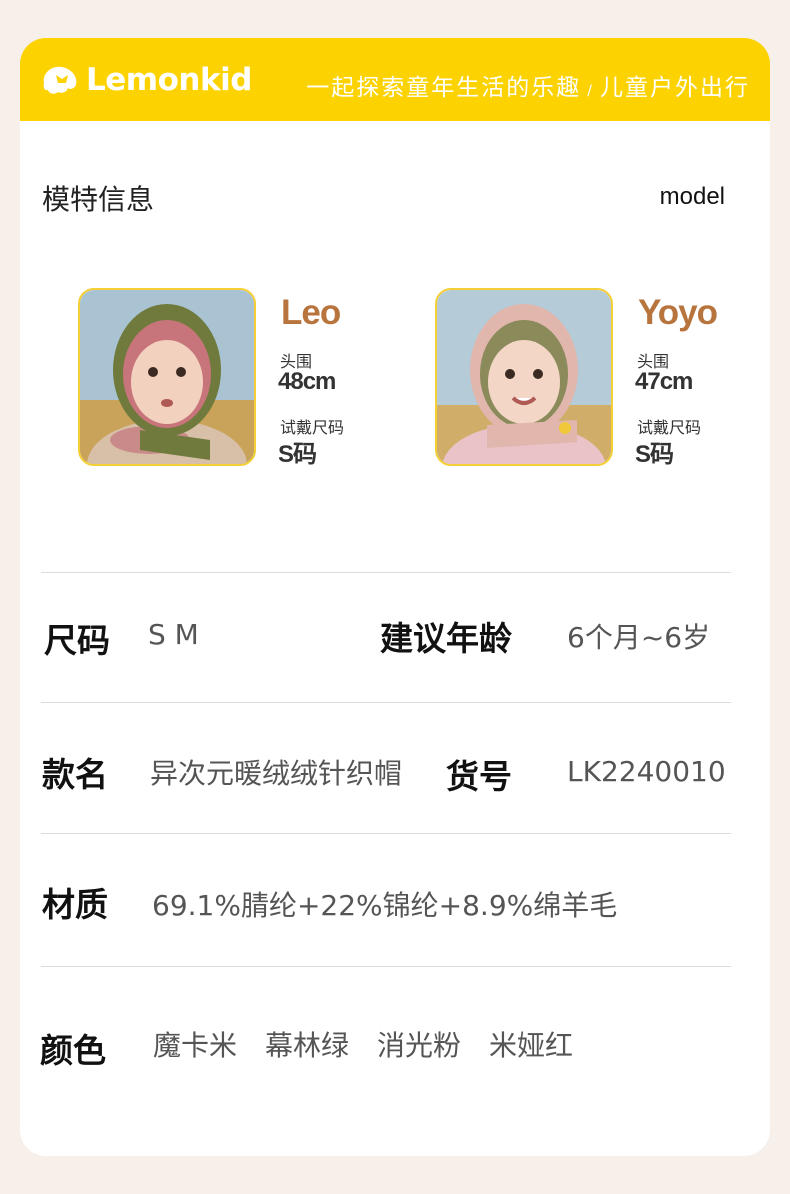  I want to click on model-name: Yoyo, so click(678, 312).